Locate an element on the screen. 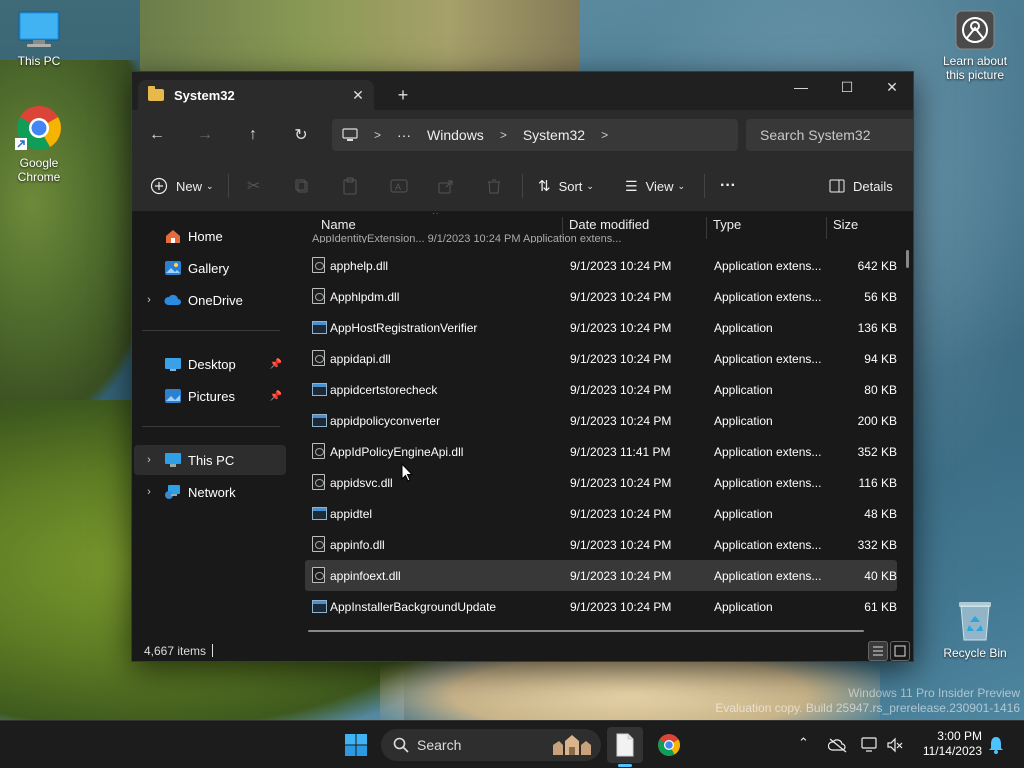 The width and height of the screenshot is (1024, 768). refresh-button: ↻ is located at coordinates (301, 135).